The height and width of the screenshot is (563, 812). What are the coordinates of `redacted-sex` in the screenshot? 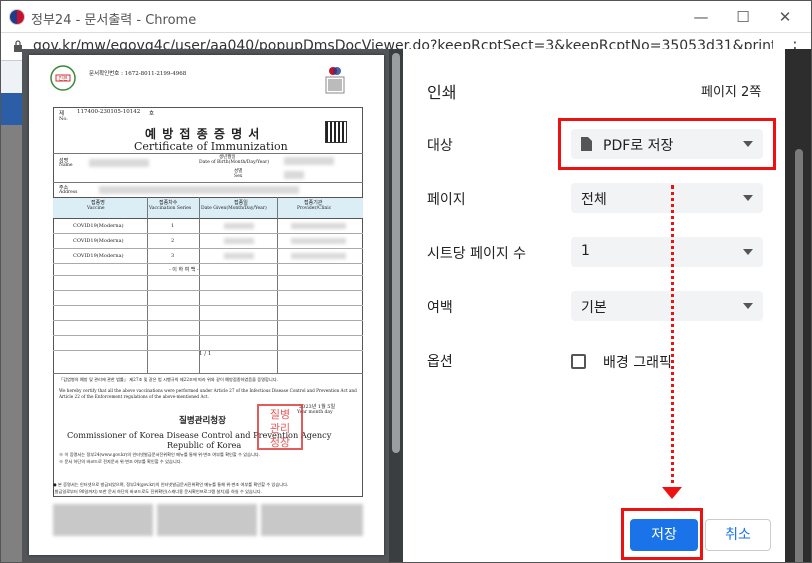 It's located at (294, 175).